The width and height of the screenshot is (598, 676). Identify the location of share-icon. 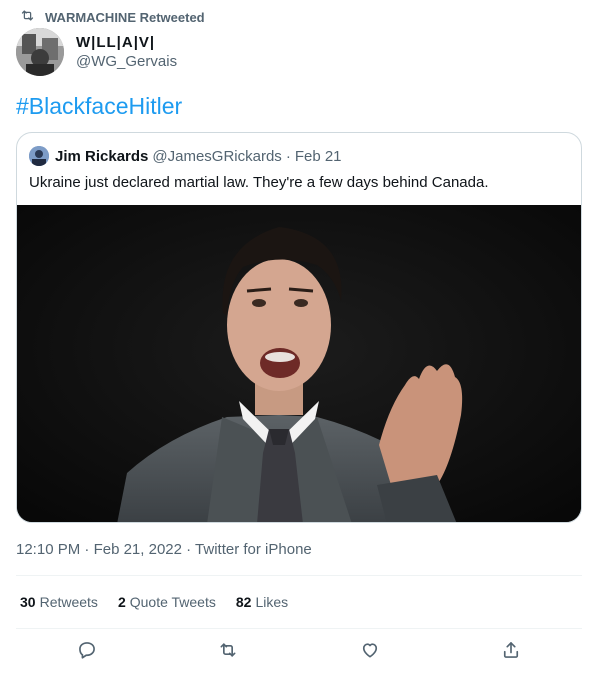
(511, 652).